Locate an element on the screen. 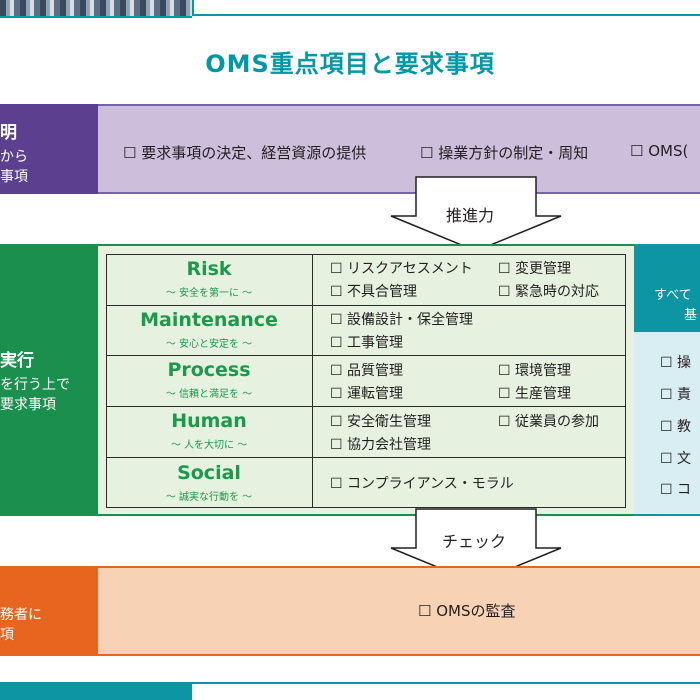 Image resolution: width=700 pixels, height=700 pixels. row2-label-panel: 実行 を行う上で 要求事項 is located at coordinates (49, 380).